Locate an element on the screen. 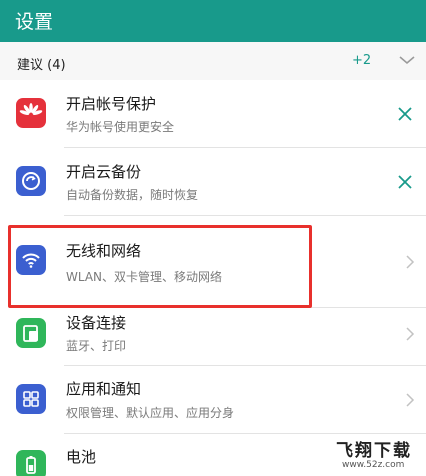 This screenshot has width=426, height=476. list-item-account-protection: 开启帐号保护 华为帐号使用更安全 is located at coordinates (213, 114).